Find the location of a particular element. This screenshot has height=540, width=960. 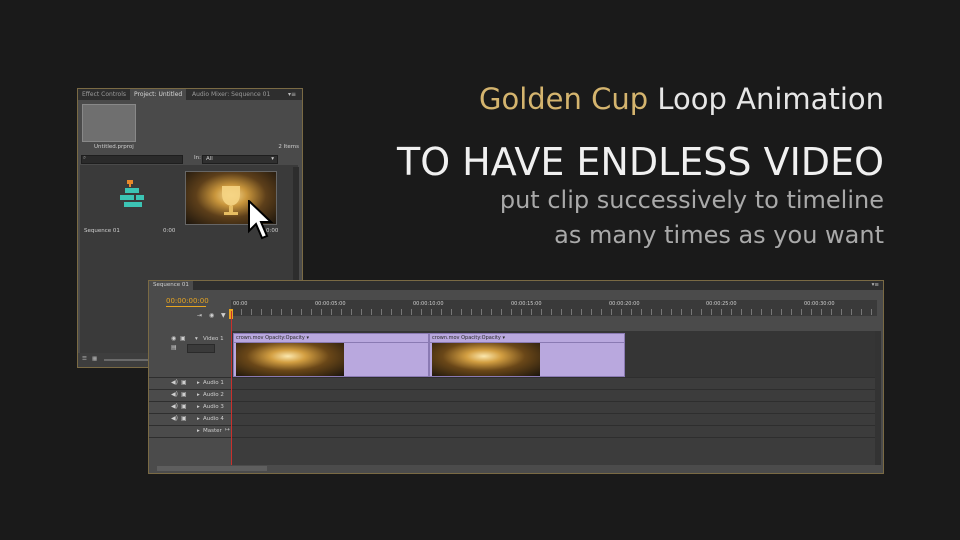

playhead-line is located at coordinates (231, 388).